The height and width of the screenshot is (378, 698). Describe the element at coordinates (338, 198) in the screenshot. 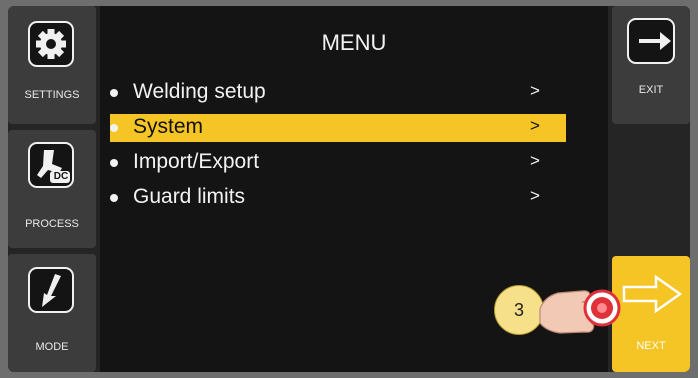

I see `menu-item-guard-limits: Guard limits >` at that location.